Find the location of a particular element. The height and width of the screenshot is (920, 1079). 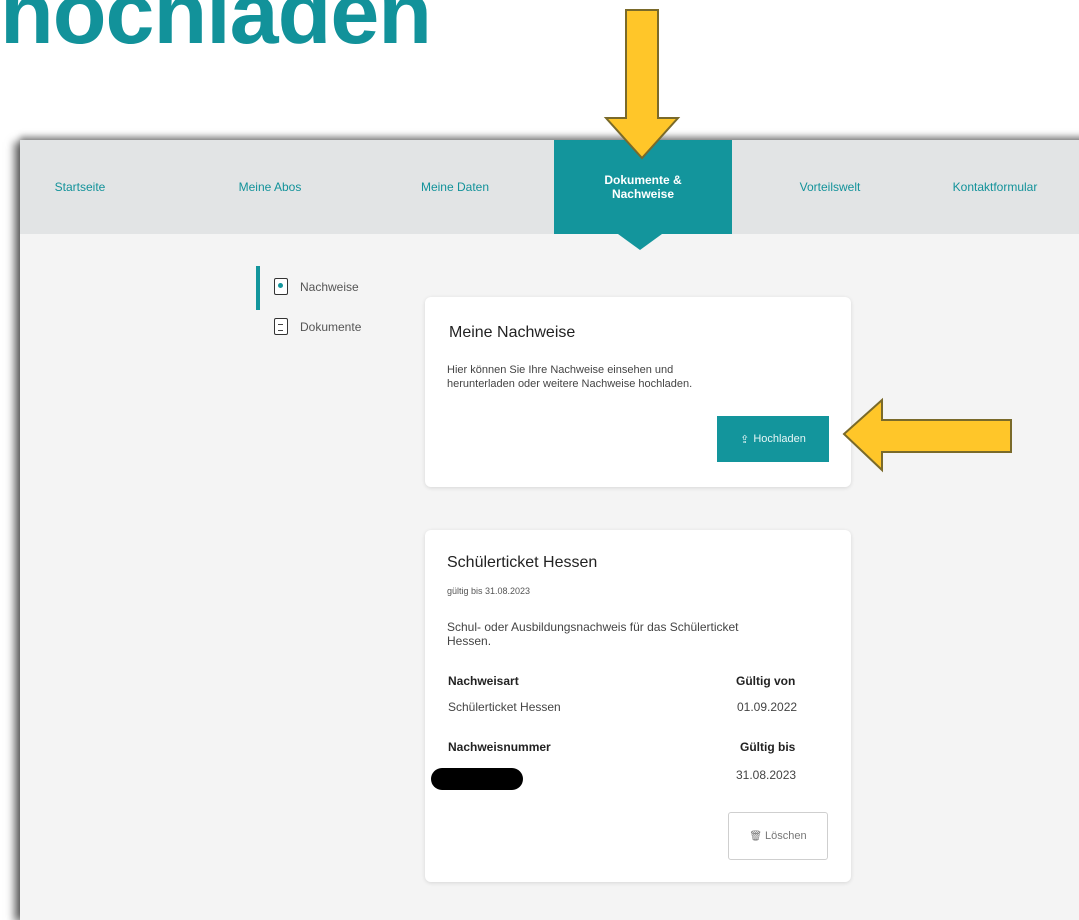

left-arrow-annotation is located at coordinates (927, 435).